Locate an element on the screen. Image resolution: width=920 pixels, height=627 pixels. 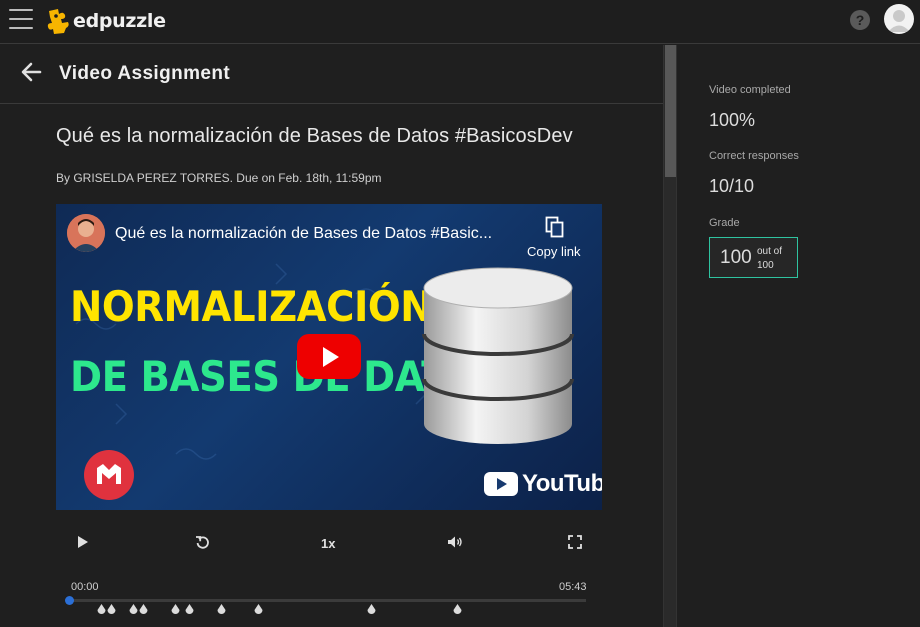
correct-label: Correct responses is located at coordinates (754, 156).